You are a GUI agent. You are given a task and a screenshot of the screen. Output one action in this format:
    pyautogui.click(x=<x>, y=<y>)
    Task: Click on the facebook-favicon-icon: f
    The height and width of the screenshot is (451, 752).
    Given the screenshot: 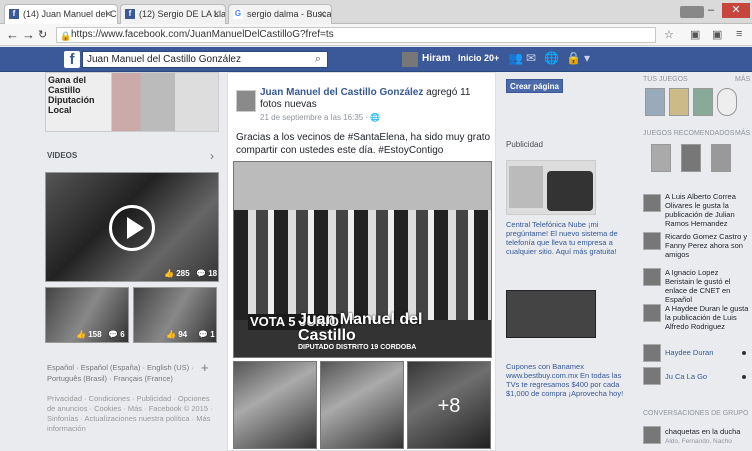 What is the action you would take?
    pyautogui.click(x=130, y=14)
    